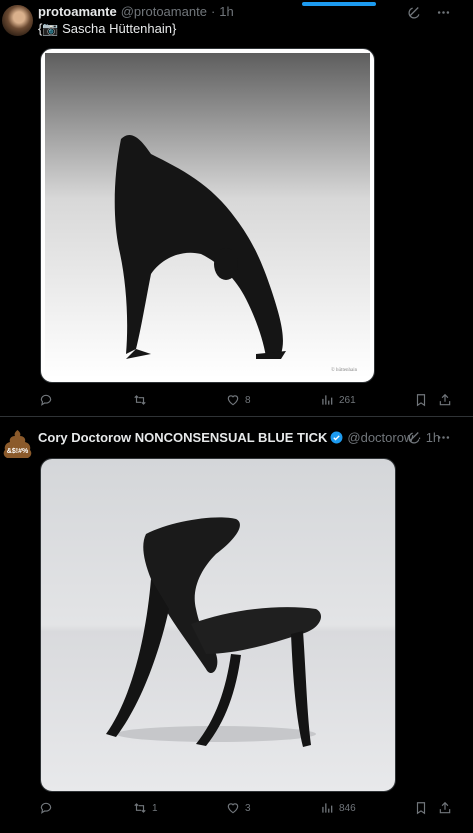  I want to click on tweet-actions: 8 261, so click(236, 402).